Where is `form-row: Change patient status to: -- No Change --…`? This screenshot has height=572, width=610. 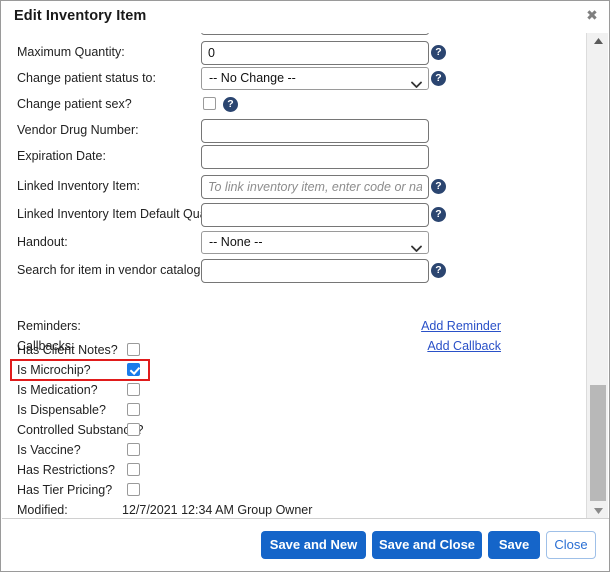
form-row: Change patient status to: -- No Change --… is located at coordinates (294, 80).